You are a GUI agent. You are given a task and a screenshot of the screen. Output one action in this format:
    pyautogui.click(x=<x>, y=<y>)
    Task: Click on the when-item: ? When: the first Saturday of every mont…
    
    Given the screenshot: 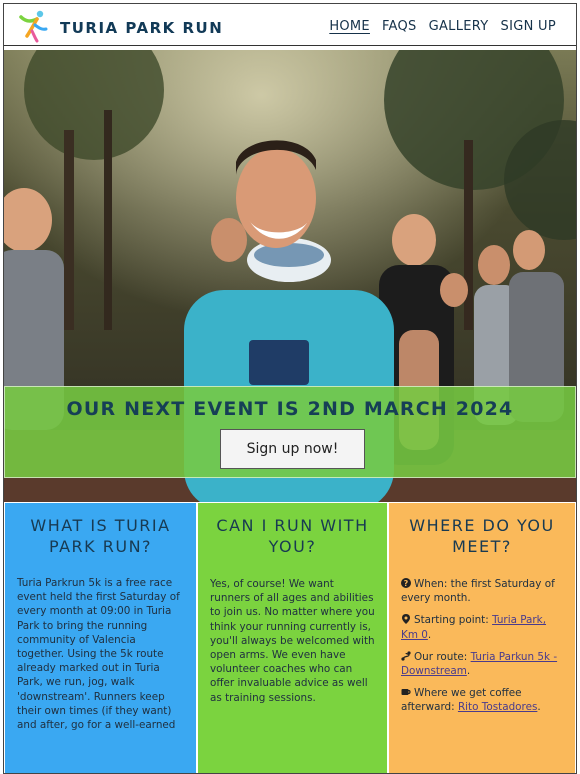 What is the action you would take?
    pyautogui.click(x=482, y=591)
    